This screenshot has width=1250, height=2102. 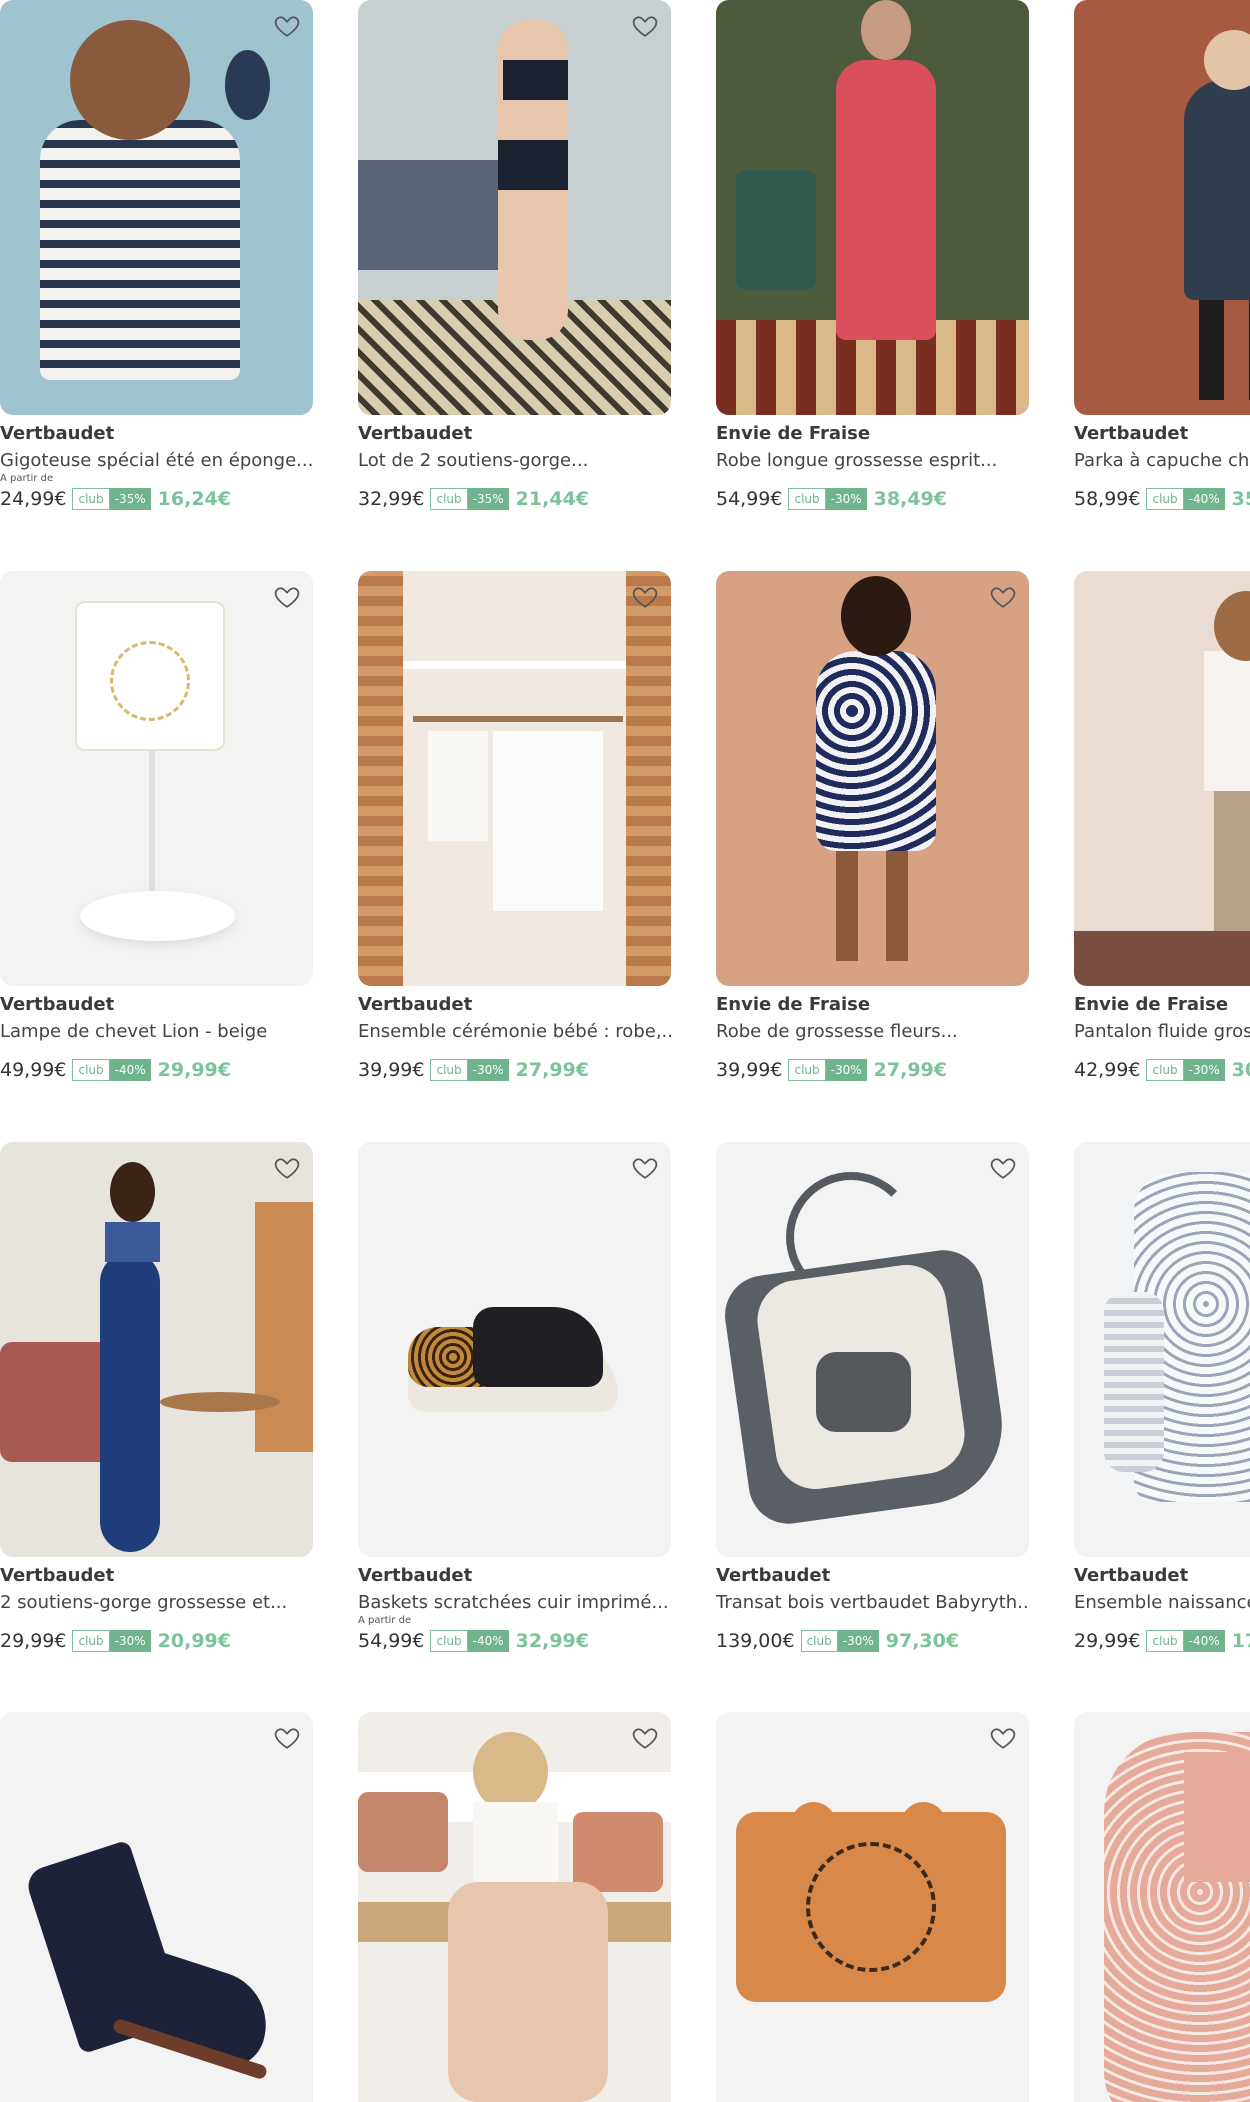 I want to click on old-price: 139,00€, so click(x=755, y=1641).